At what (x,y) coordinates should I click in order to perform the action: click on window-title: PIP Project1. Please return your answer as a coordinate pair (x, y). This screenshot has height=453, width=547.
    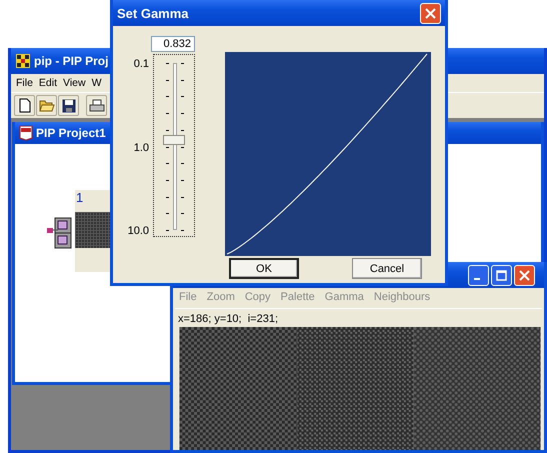
    Looking at the image, I should click on (71, 133).